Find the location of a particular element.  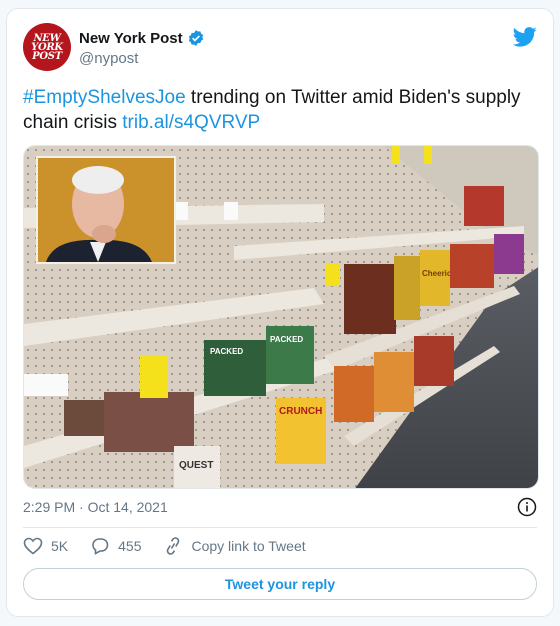

copy-link-button: Copy link to Tweet is located at coordinates (234, 546).